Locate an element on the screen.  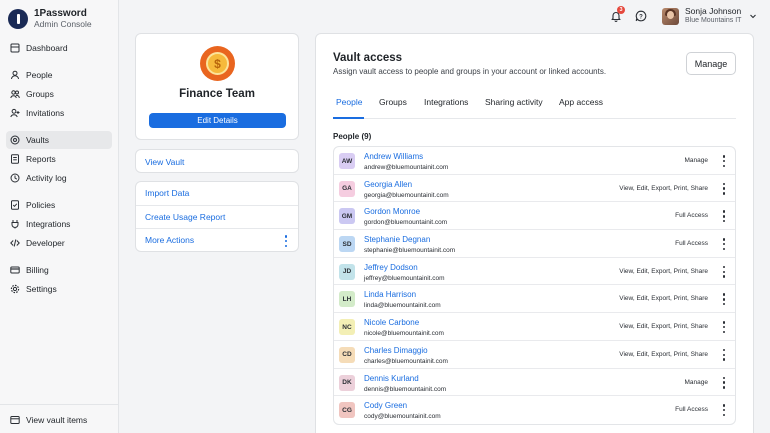
tab-people: People is located at coordinates (349, 102).